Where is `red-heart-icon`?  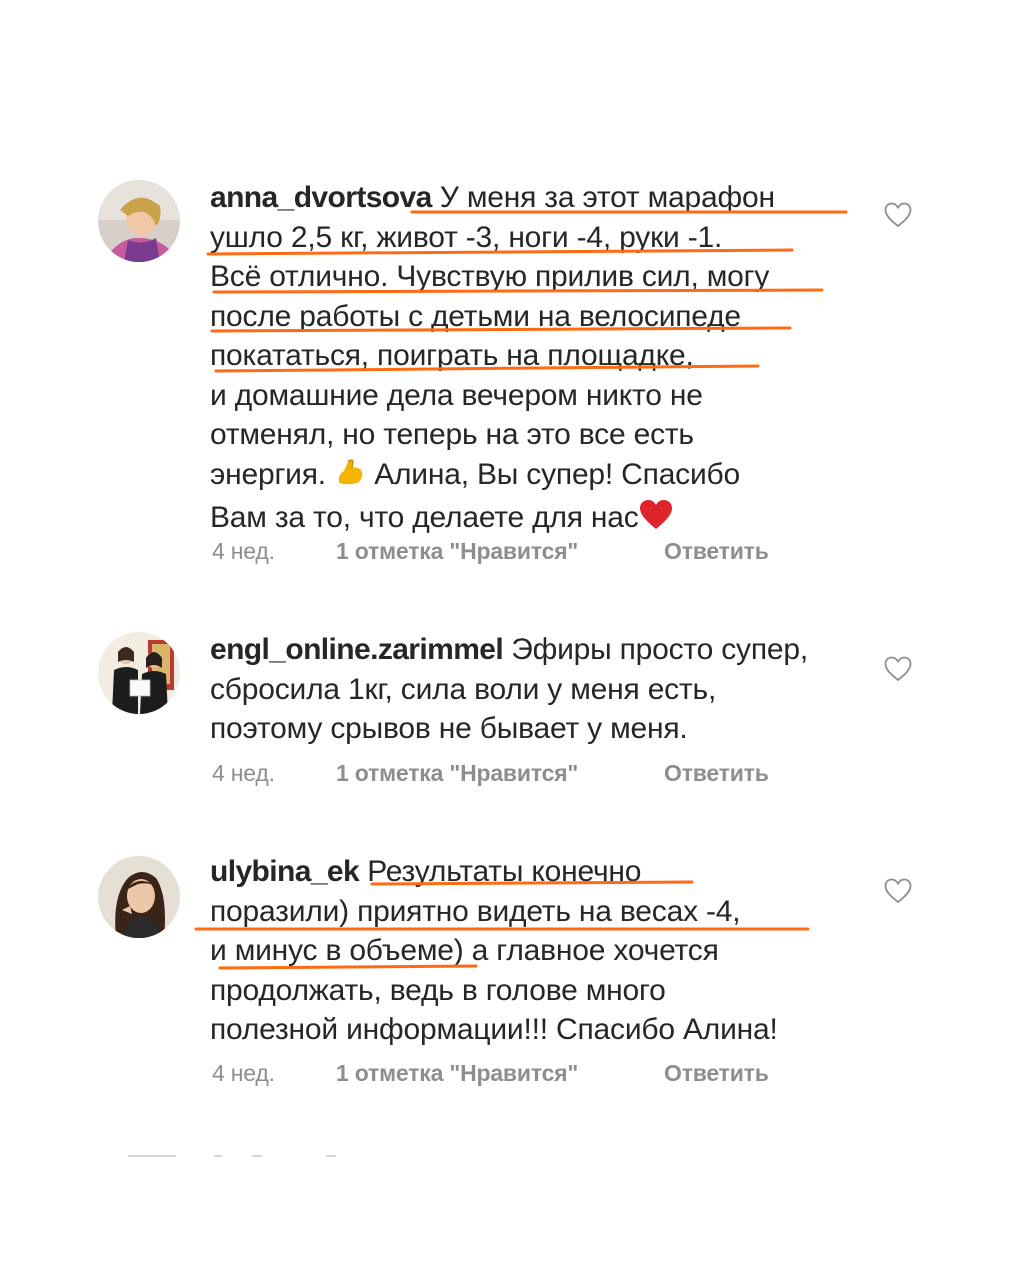
red-heart-icon is located at coordinates (656, 520).